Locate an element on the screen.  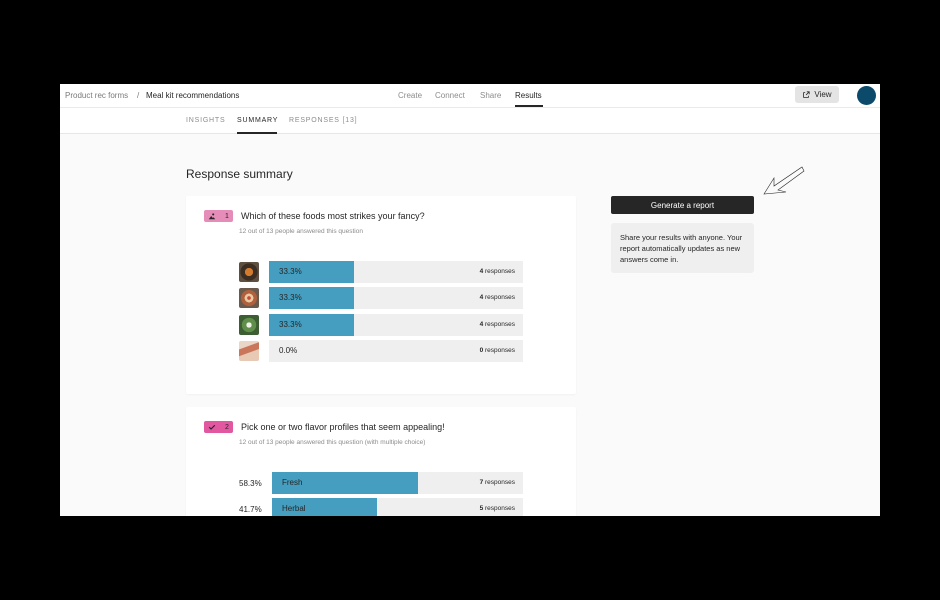
results-subtabs: INSIGHTS SUMMARY RESPONSES [13] is located at coordinates (470, 121).